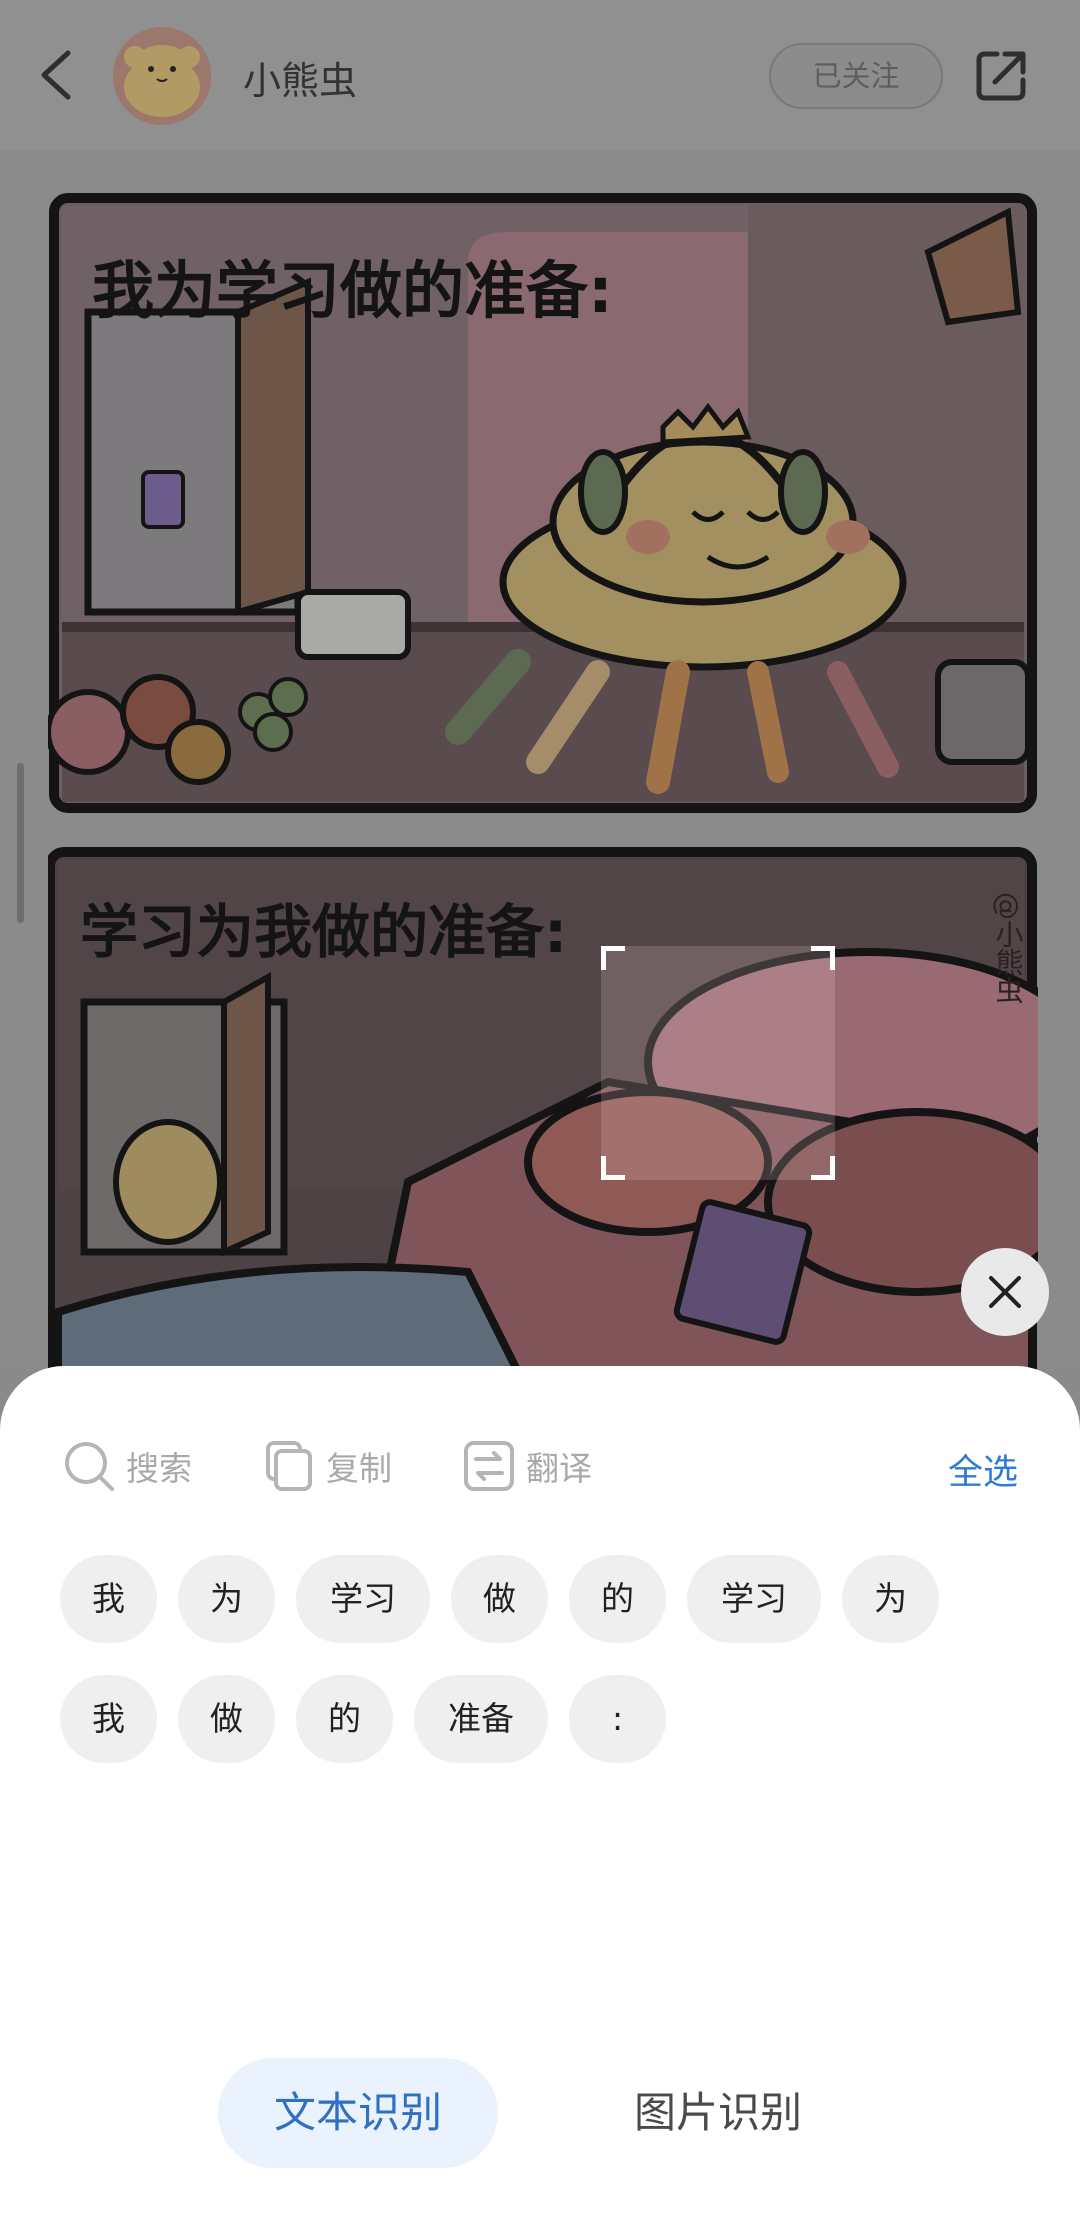 The height and width of the screenshot is (2228, 1080). What do you see at coordinates (718, 1063) in the screenshot?
I see `scan-selection-frame` at bounding box center [718, 1063].